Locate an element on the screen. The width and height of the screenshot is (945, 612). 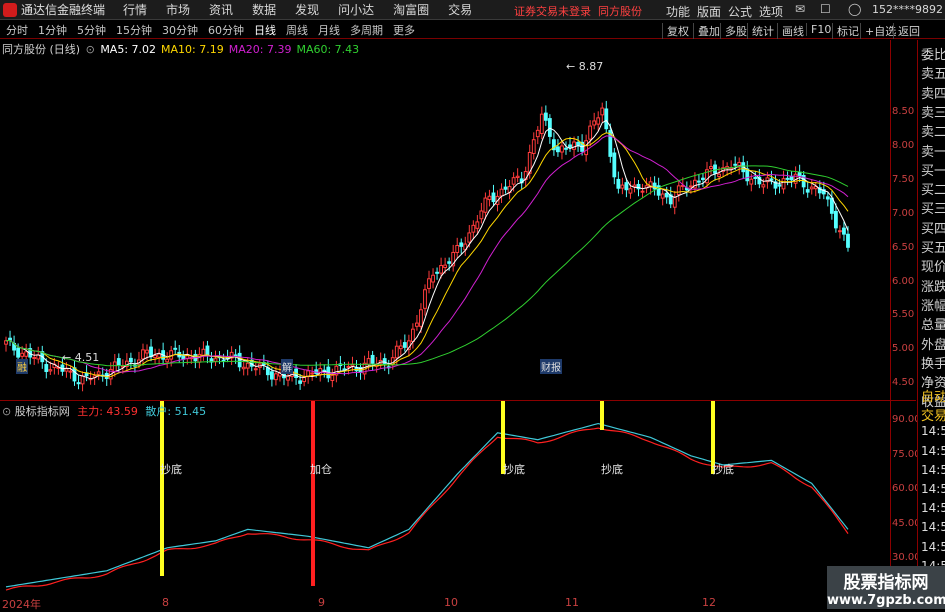
period-tab-multi: 多周期 is located at coordinates (366, 30).